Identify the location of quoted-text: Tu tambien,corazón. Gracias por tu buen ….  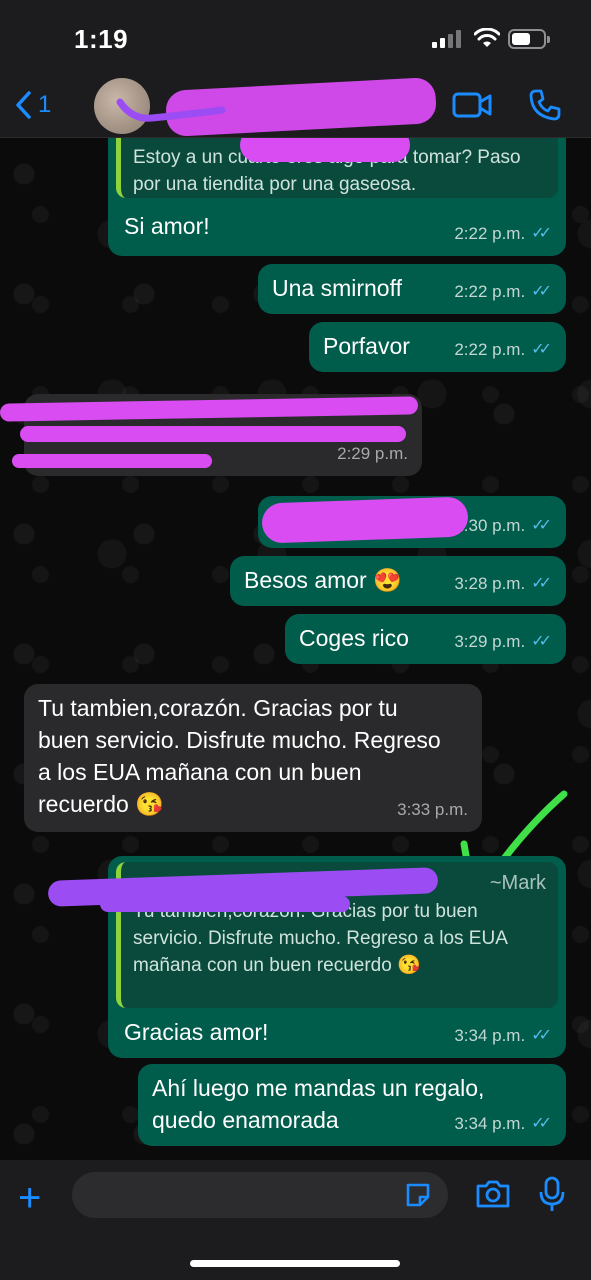
(320, 938).